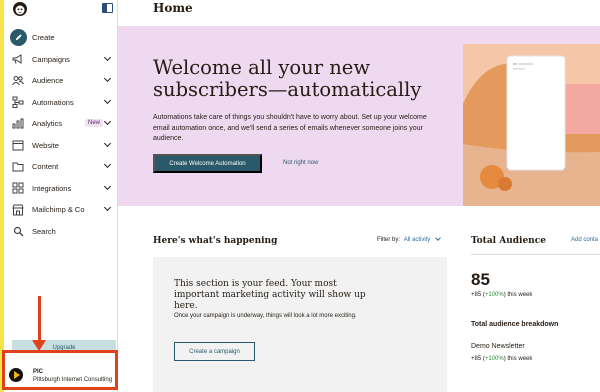 This screenshot has width=600, height=392. Describe the element at coordinates (18, 38) in the screenshot. I see `pencil-icon` at that location.